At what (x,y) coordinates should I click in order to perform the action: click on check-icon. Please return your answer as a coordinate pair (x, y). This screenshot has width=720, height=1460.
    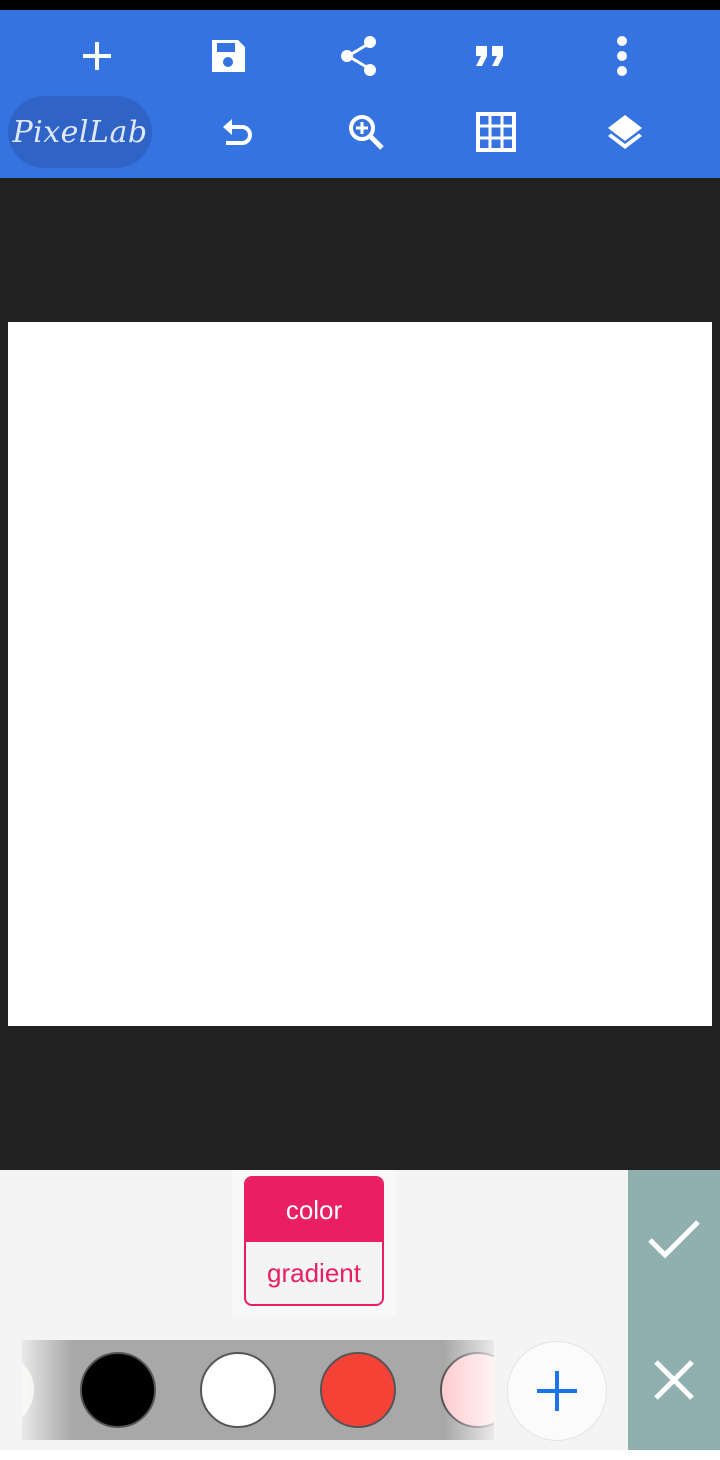
    Looking at the image, I should click on (674, 1239).